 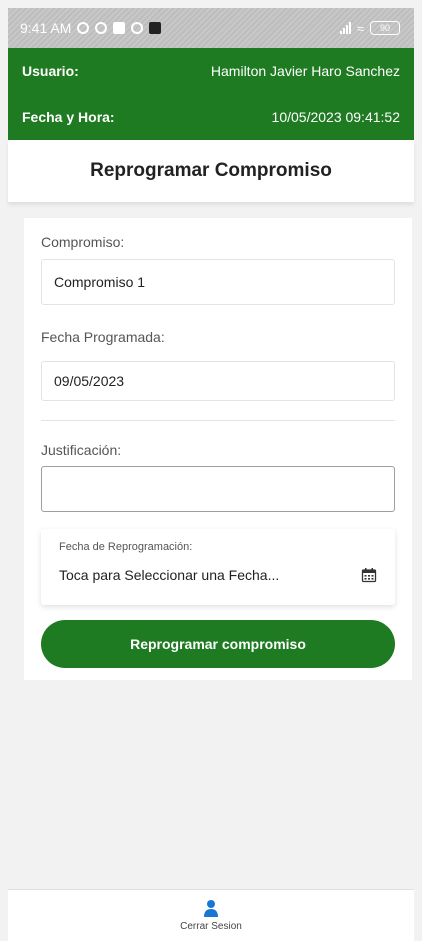 I want to click on datetime-value: 10/05/2023 09:41:52, so click(x=335, y=117).